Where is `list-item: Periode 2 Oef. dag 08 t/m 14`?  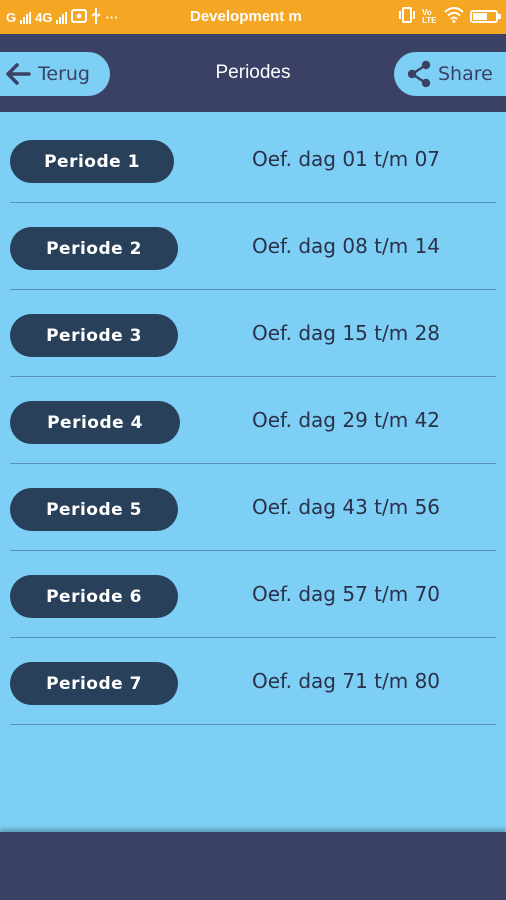 list-item: Periode 2 Oef. dag 08 t/m 14 is located at coordinates (253, 246).